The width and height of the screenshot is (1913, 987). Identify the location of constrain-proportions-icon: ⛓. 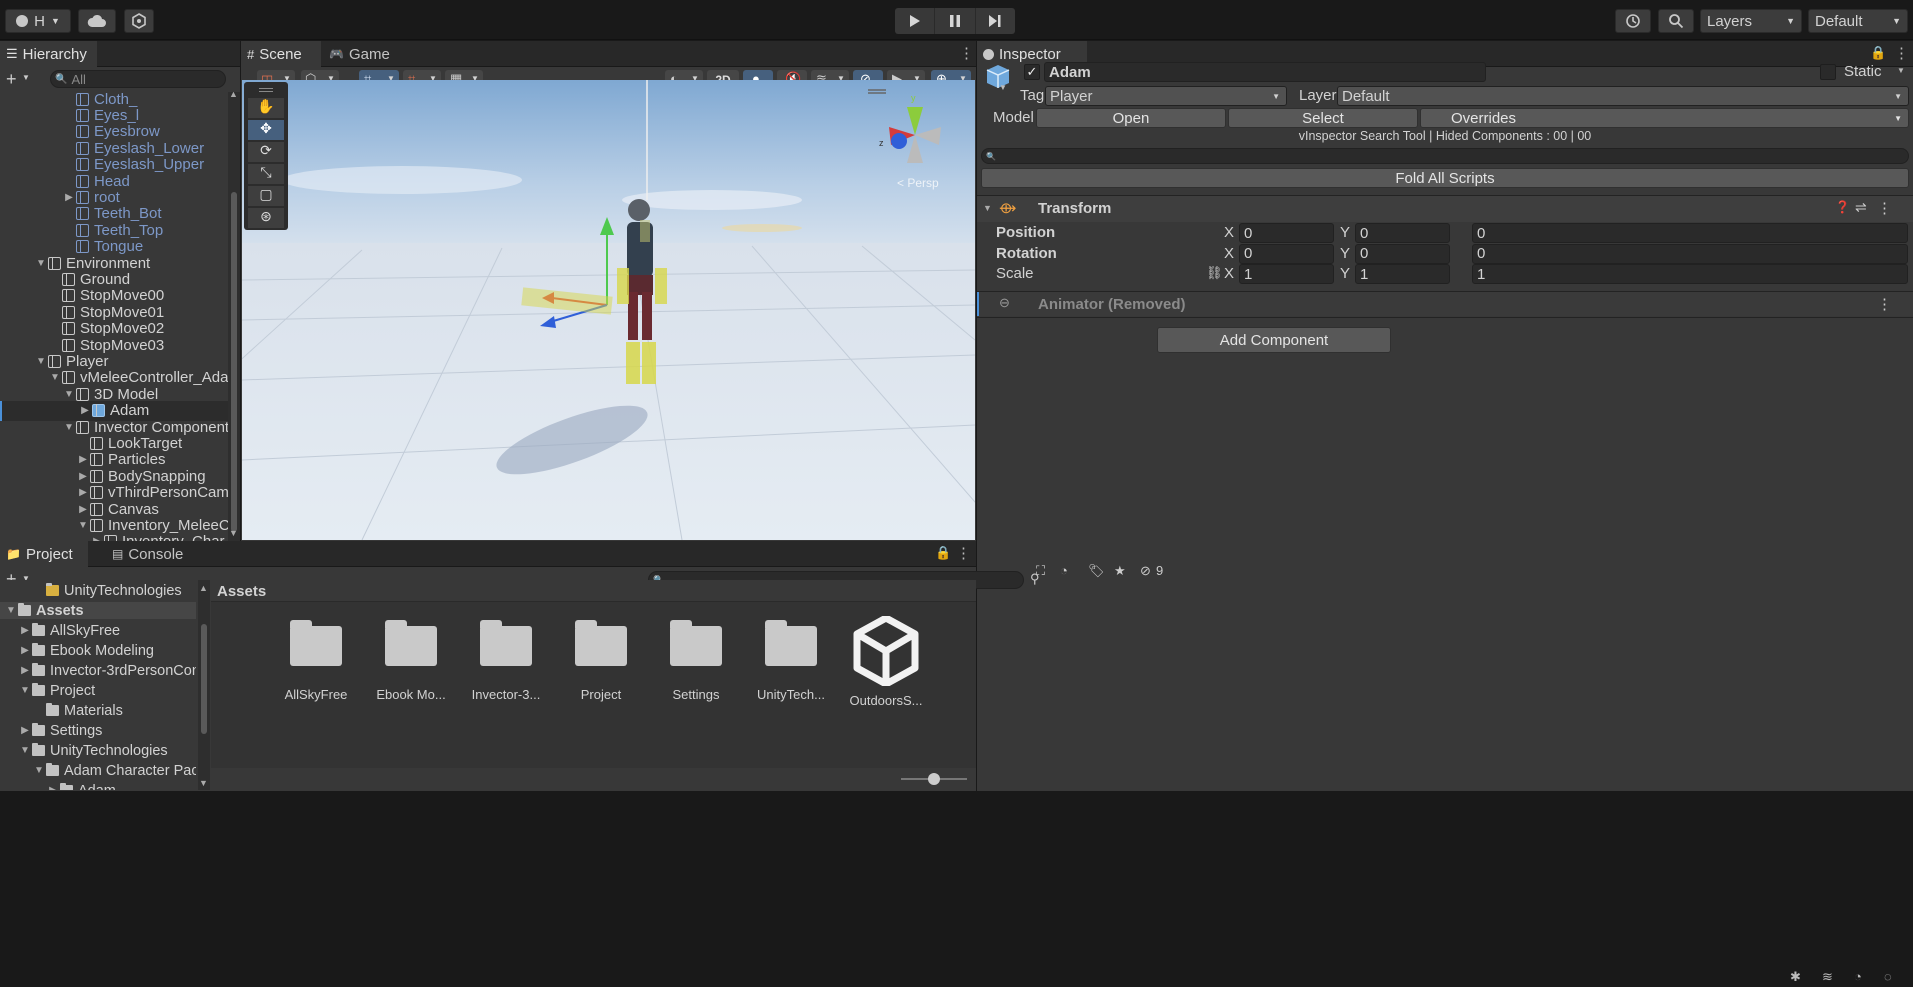
(1214, 273).